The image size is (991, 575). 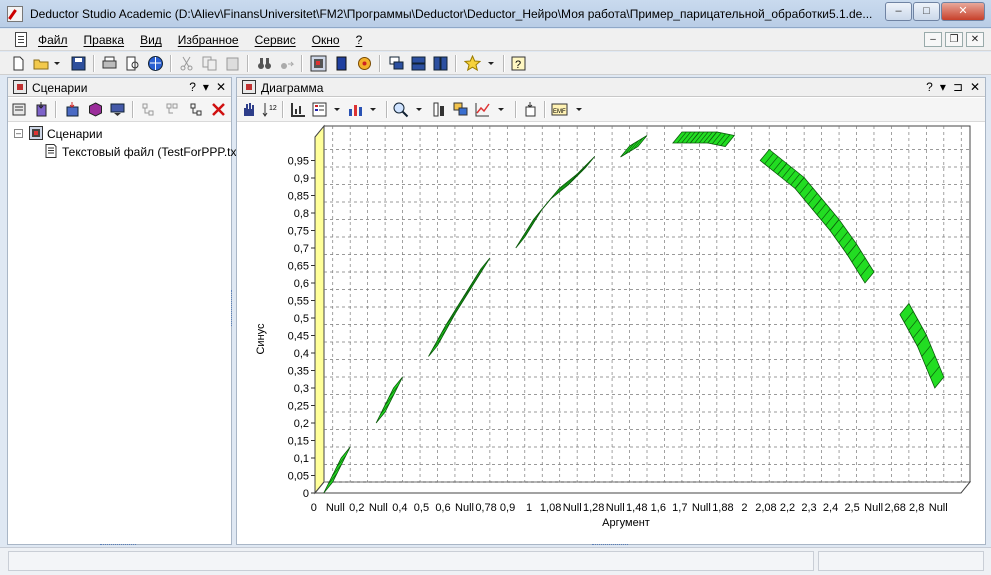 I want to click on y-tick-label: 0,6, so click(x=301, y=284).